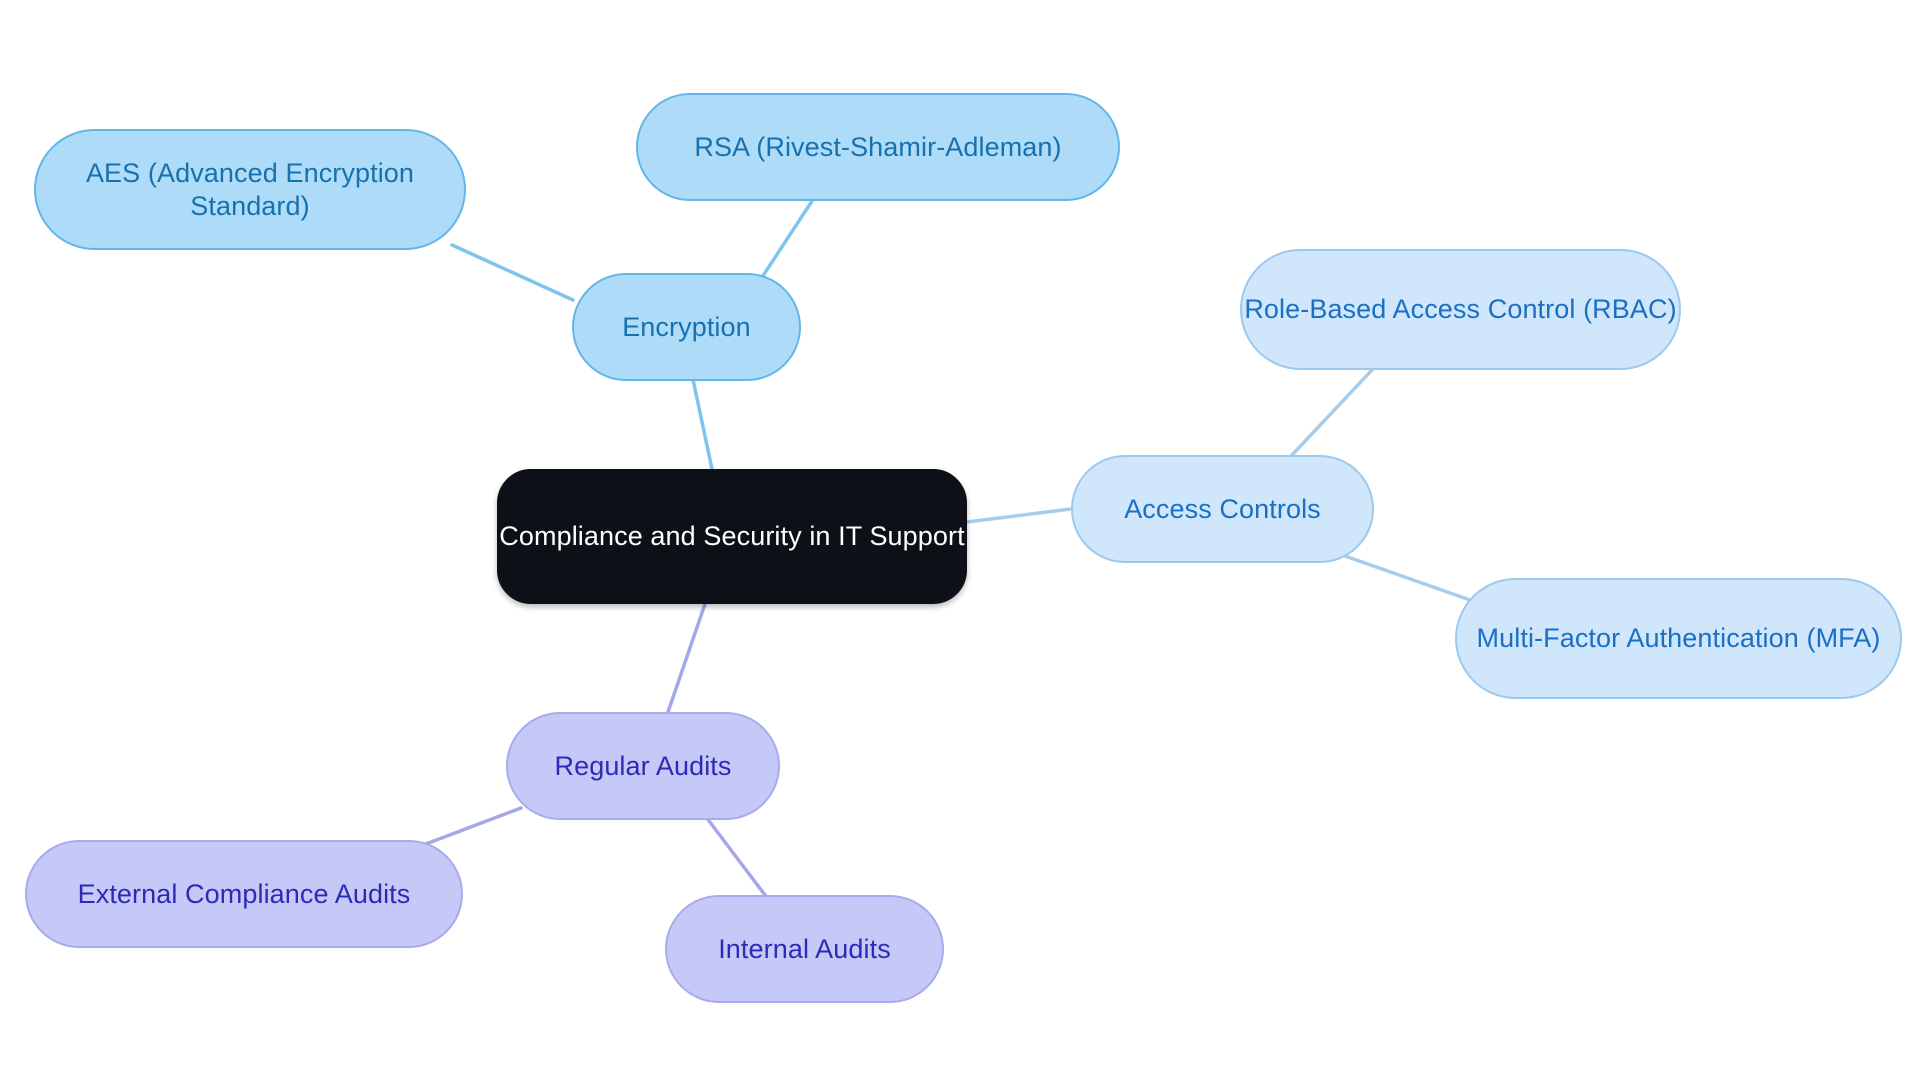 The height and width of the screenshot is (1083, 1920). Describe the element at coordinates (1222, 509) in the screenshot. I see `node-access-controls: Access Controls` at that location.